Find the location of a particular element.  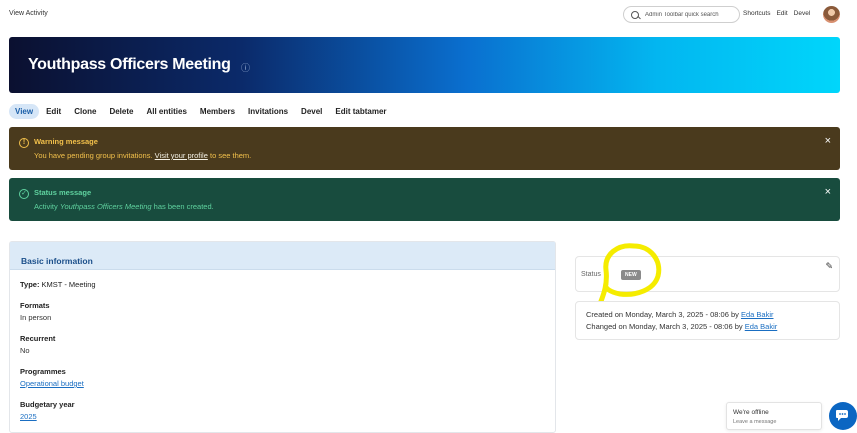

formats-label: Formats is located at coordinates (35, 305).